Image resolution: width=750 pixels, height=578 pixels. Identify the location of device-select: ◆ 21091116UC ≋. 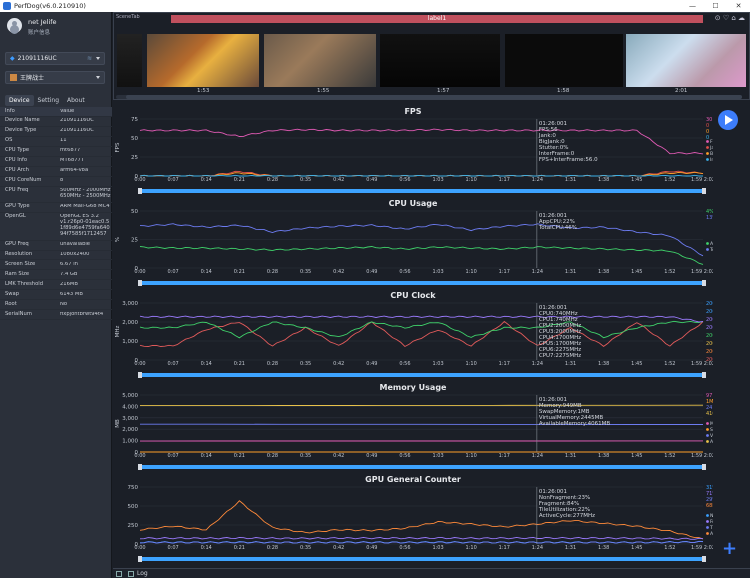
(55, 58).